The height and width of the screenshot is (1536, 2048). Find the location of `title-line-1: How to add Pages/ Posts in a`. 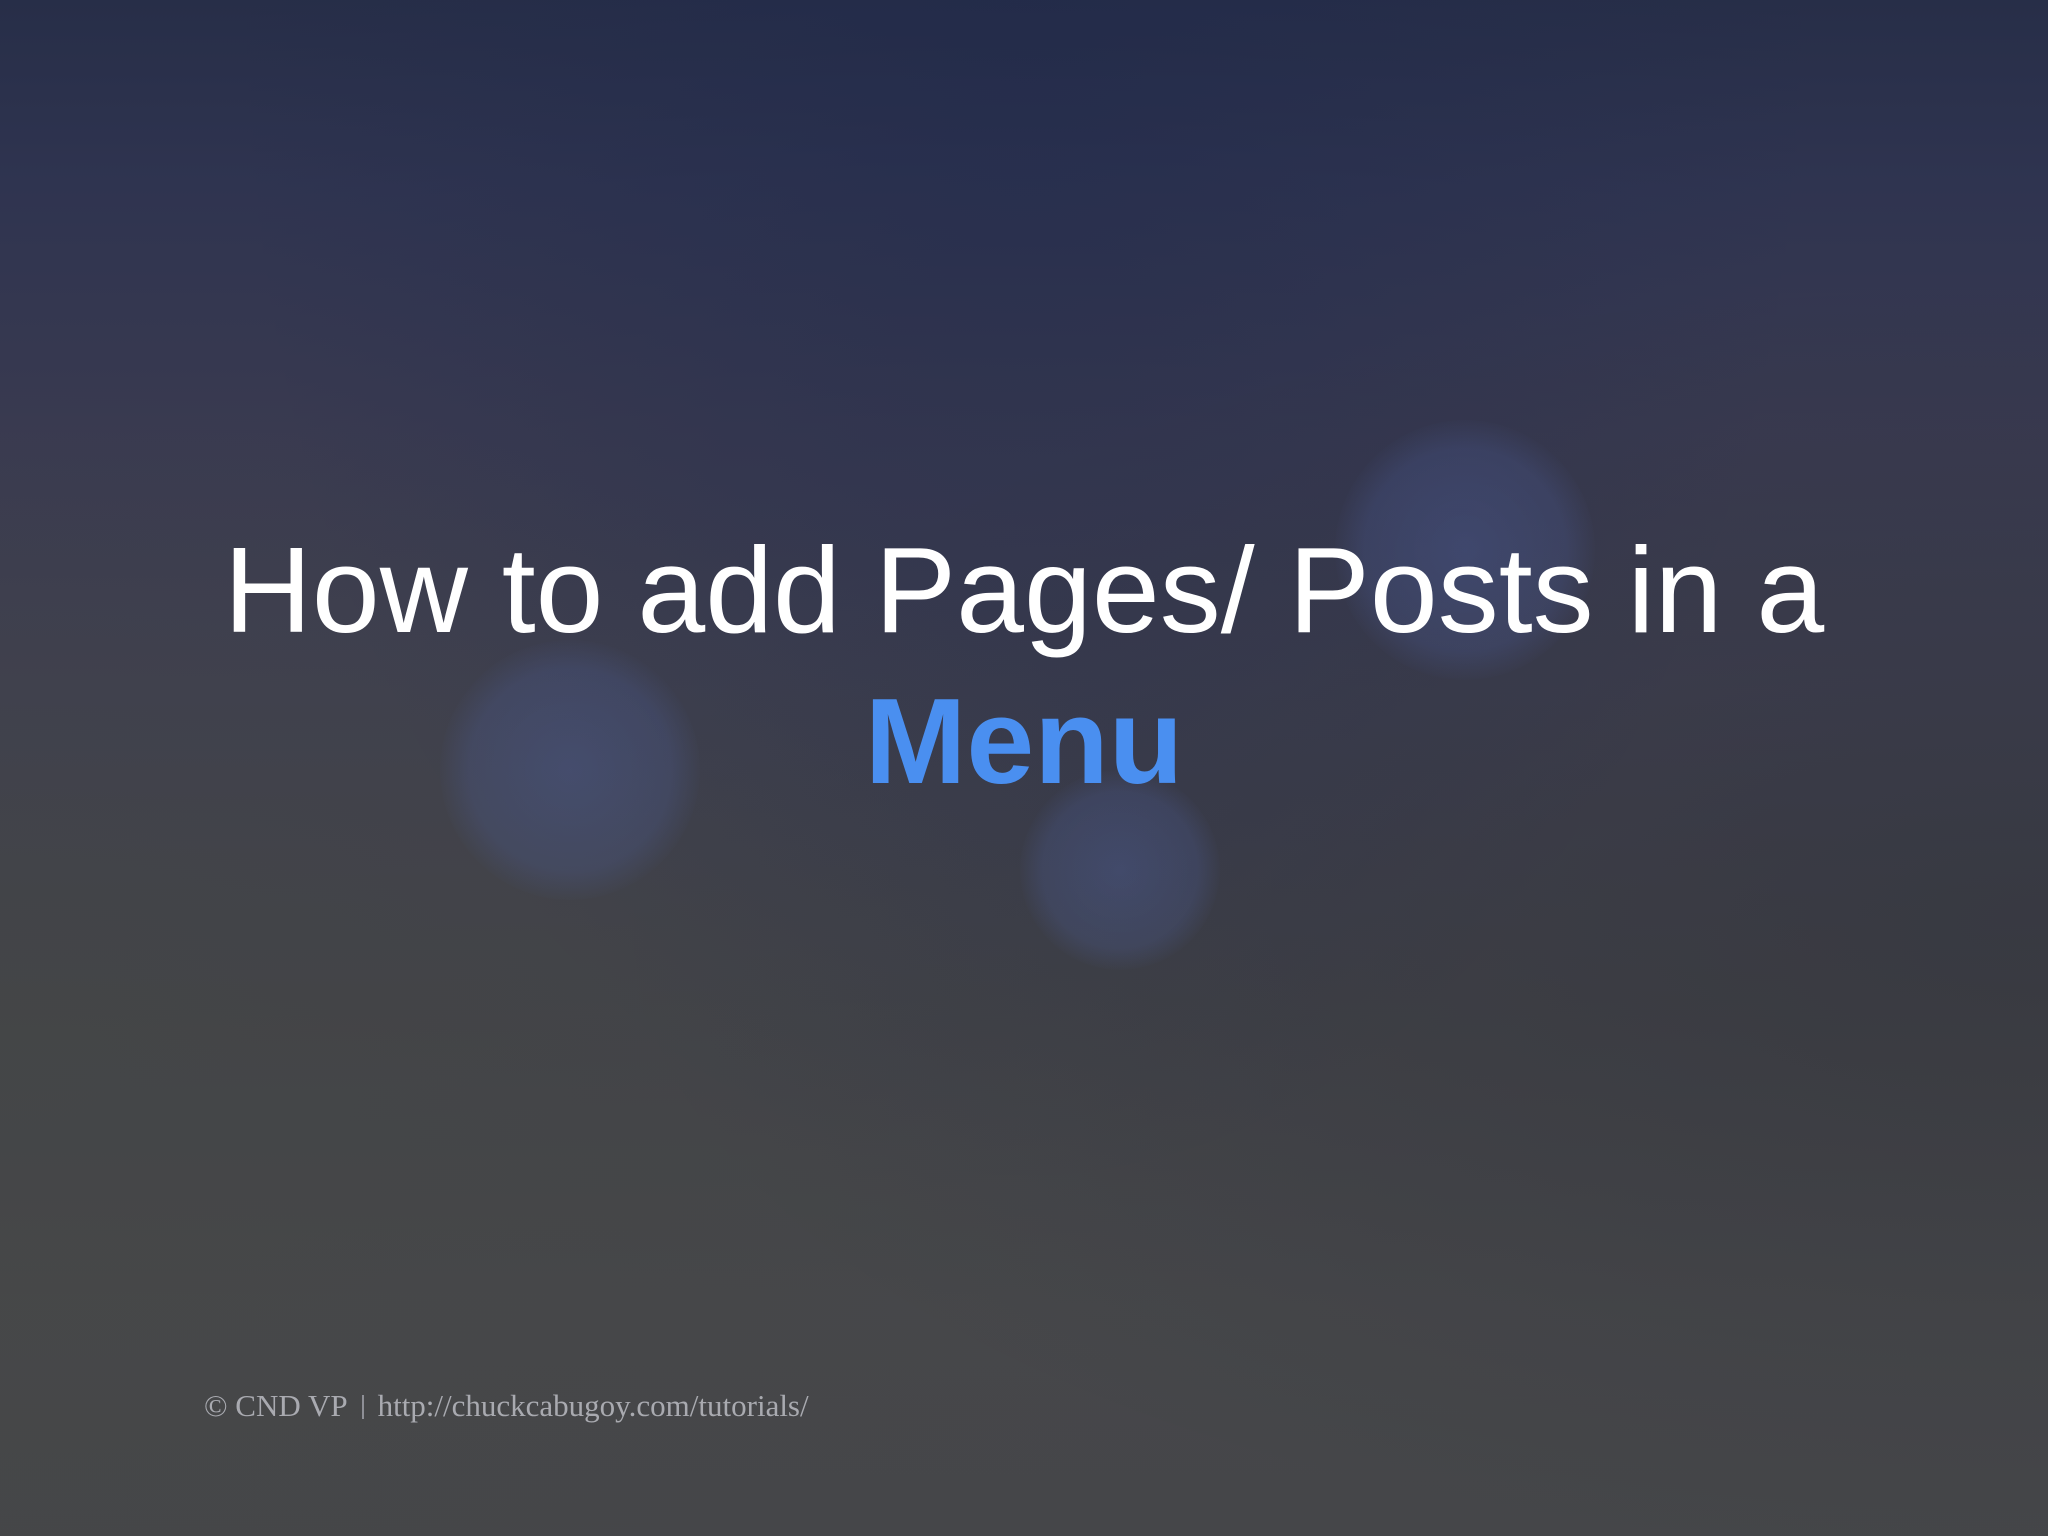

title-line-1: How to add Pages/ Posts in a is located at coordinates (1024, 590).